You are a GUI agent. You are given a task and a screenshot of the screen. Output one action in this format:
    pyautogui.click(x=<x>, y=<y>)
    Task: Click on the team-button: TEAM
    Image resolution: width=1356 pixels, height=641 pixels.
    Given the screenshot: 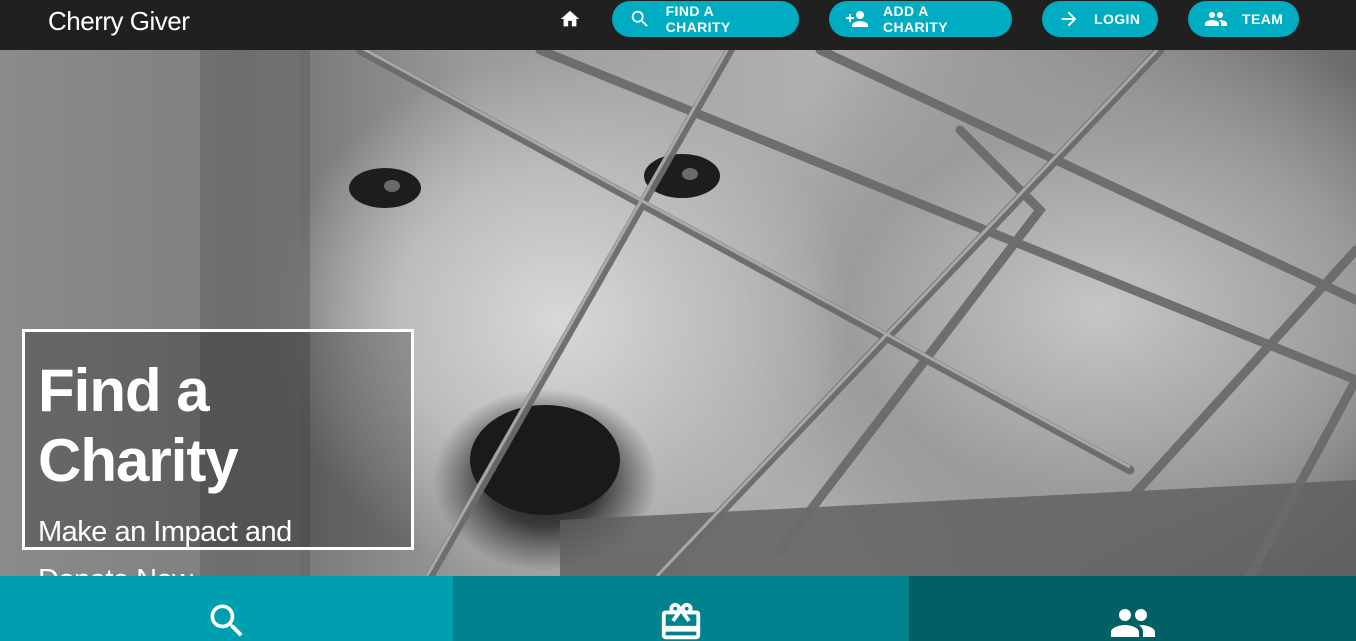 What is the action you would take?
    pyautogui.click(x=1243, y=19)
    